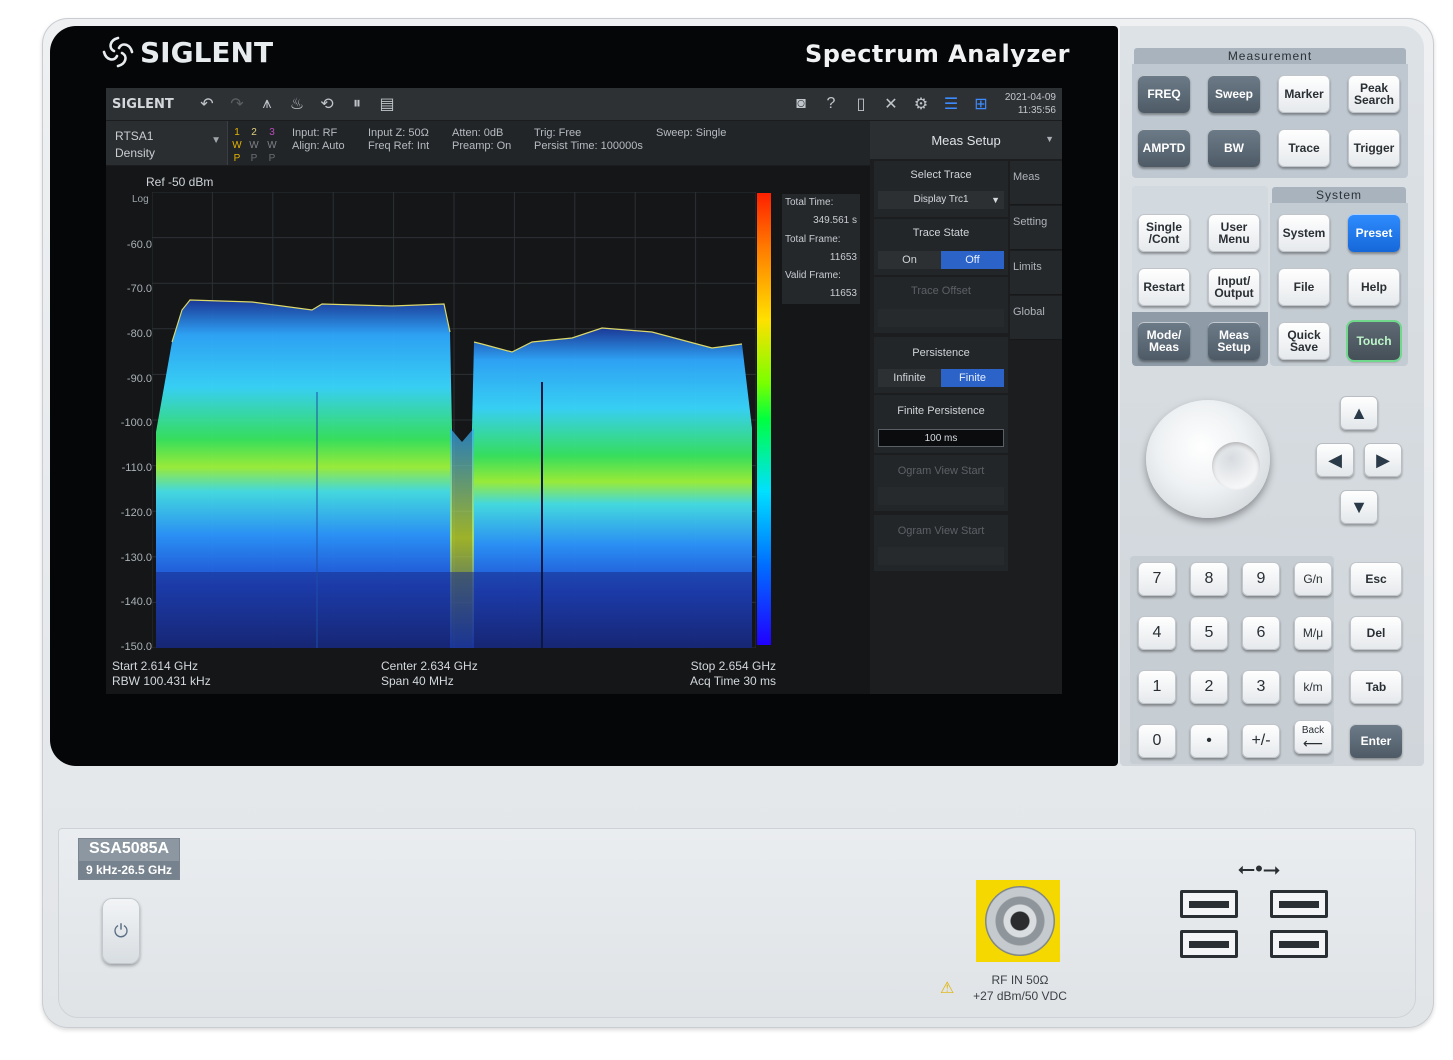 Image resolution: width=1453 pixels, height=1060 pixels. Describe the element at coordinates (272, 145) in the screenshot. I see `trace-indicator-3: 3 W P` at that location.